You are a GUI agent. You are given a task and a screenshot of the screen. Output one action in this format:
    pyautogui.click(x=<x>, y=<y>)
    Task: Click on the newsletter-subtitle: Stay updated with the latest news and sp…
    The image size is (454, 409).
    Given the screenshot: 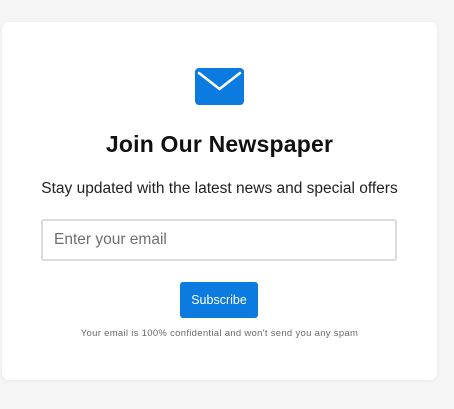 What is the action you would take?
    pyautogui.click(x=219, y=188)
    